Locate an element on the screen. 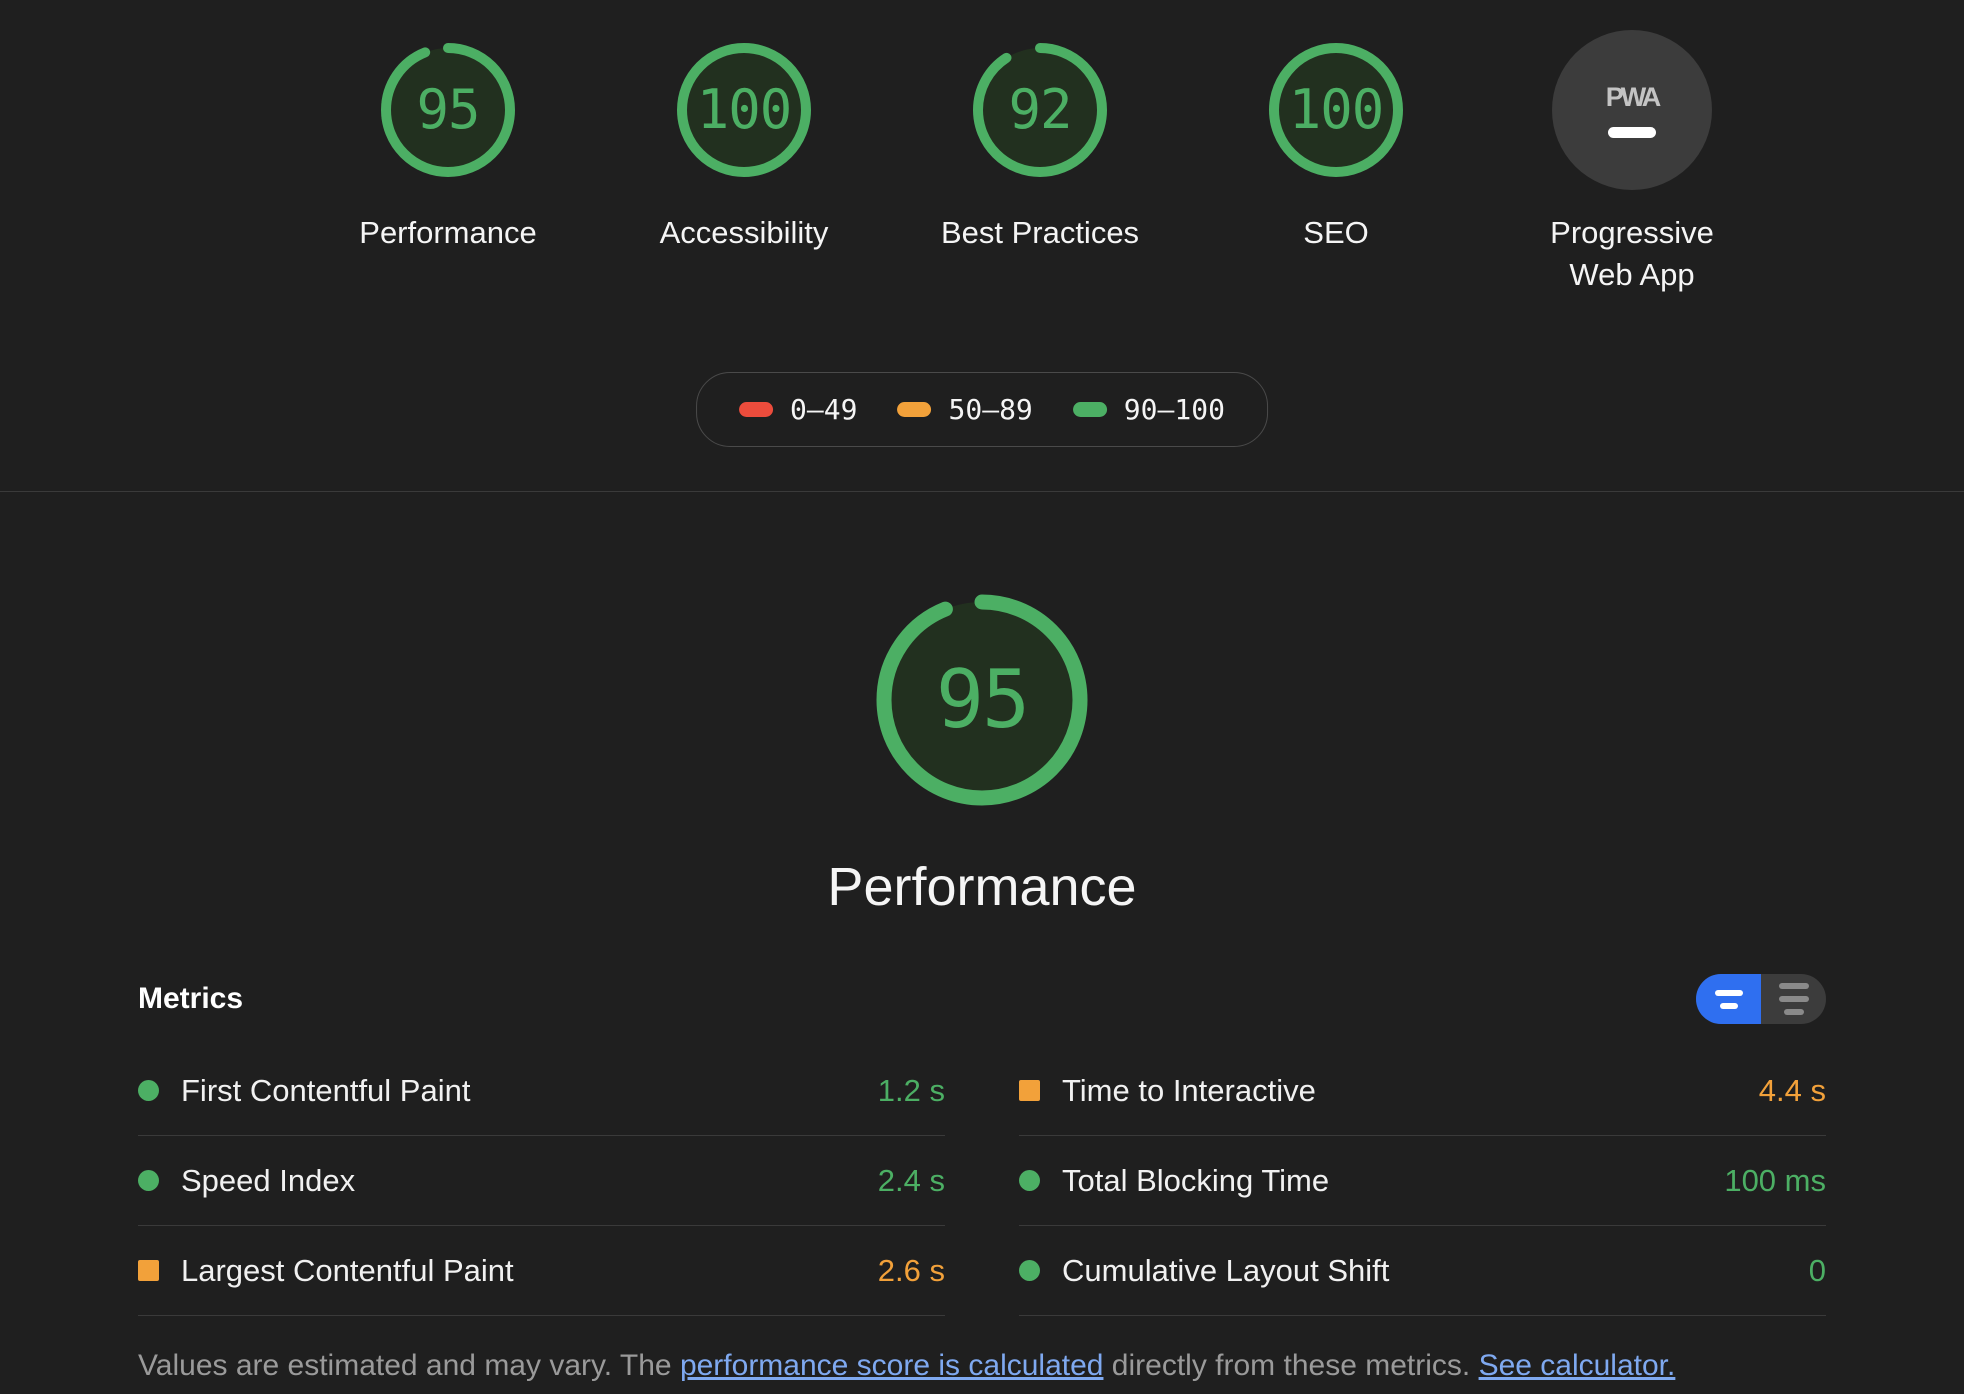  score-scale-legend: 0–49 50–89 90–100 is located at coordinates (982, 409).